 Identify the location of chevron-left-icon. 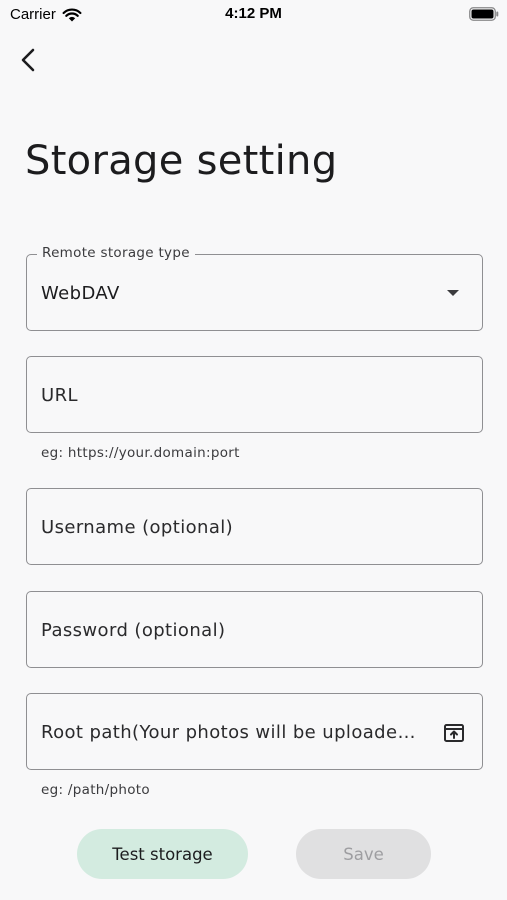
(28, 60).